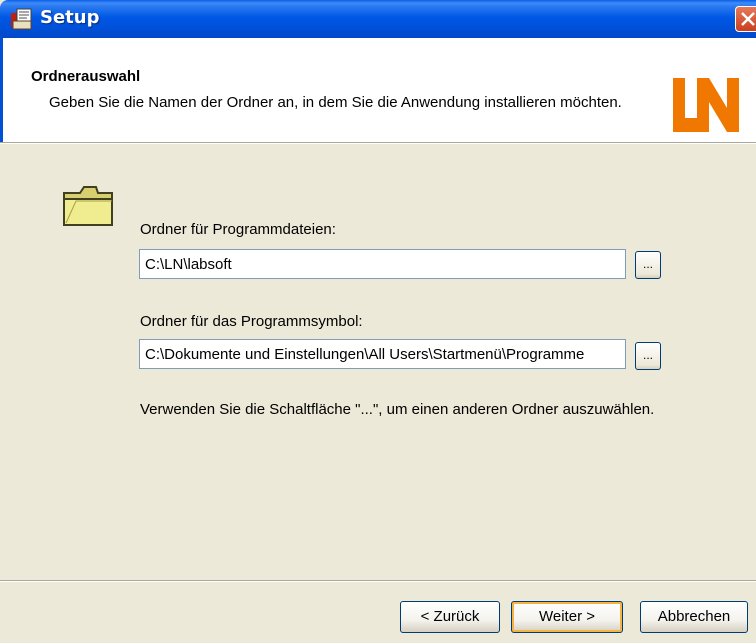  I want to click on folder-icon, so click(88, 206).